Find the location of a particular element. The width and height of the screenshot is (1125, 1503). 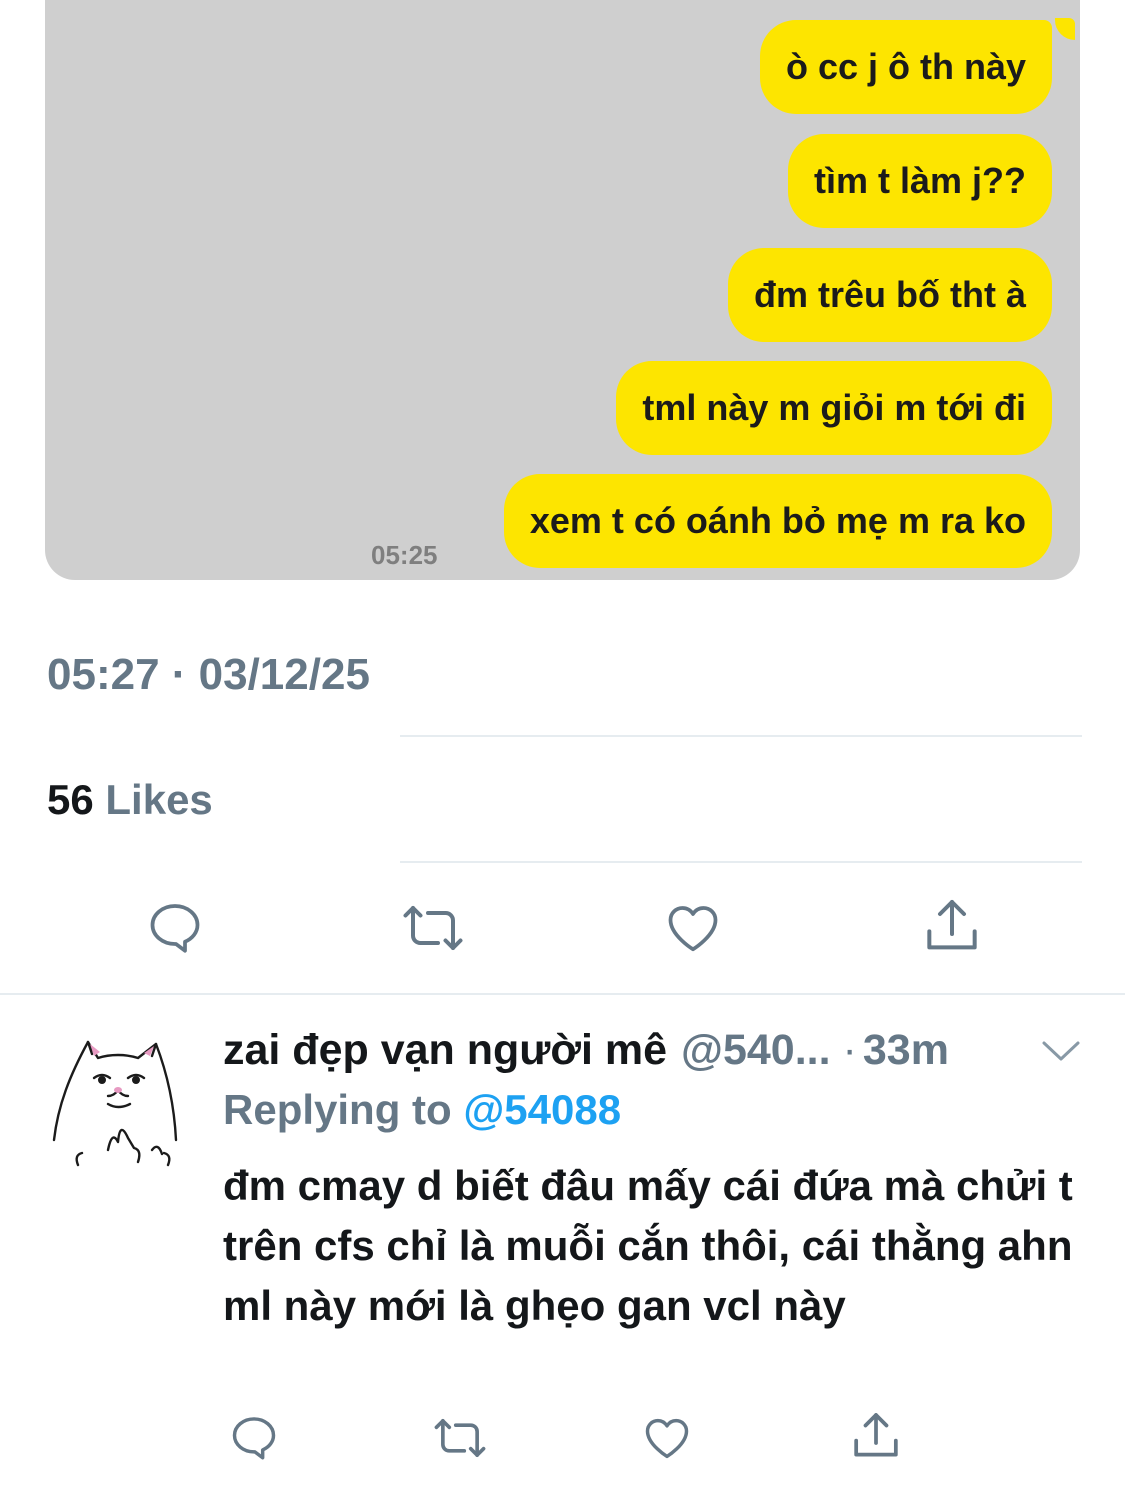

replying-prefix: Replying to is located at coordinates (337, 1109).